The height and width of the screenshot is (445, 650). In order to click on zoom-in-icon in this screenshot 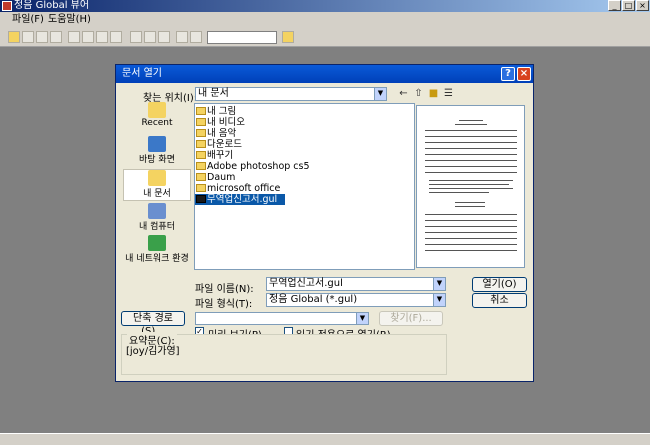, I will do `click(182, 37)`.